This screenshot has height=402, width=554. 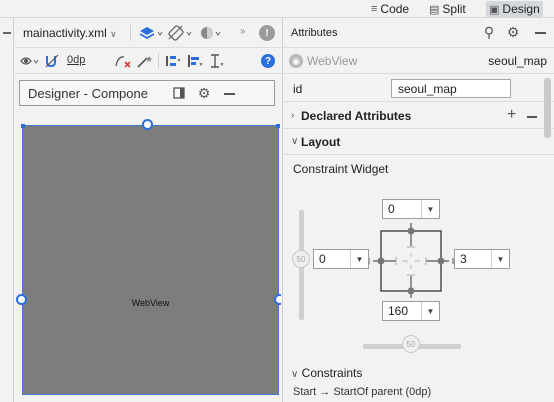 What do you see at coordinates (341, 259) in the screenshot?
I see `margin-left-combo: 0 ▼` at bounding box center [341, 259].